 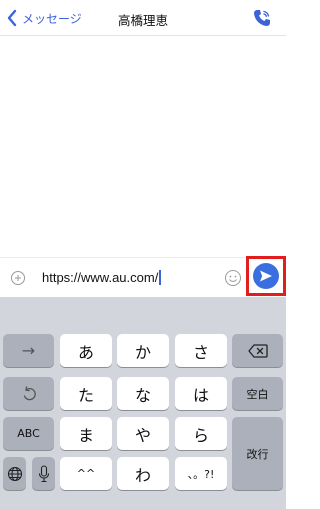 I want to click on key-label: あ, so click(x=85, y=352).